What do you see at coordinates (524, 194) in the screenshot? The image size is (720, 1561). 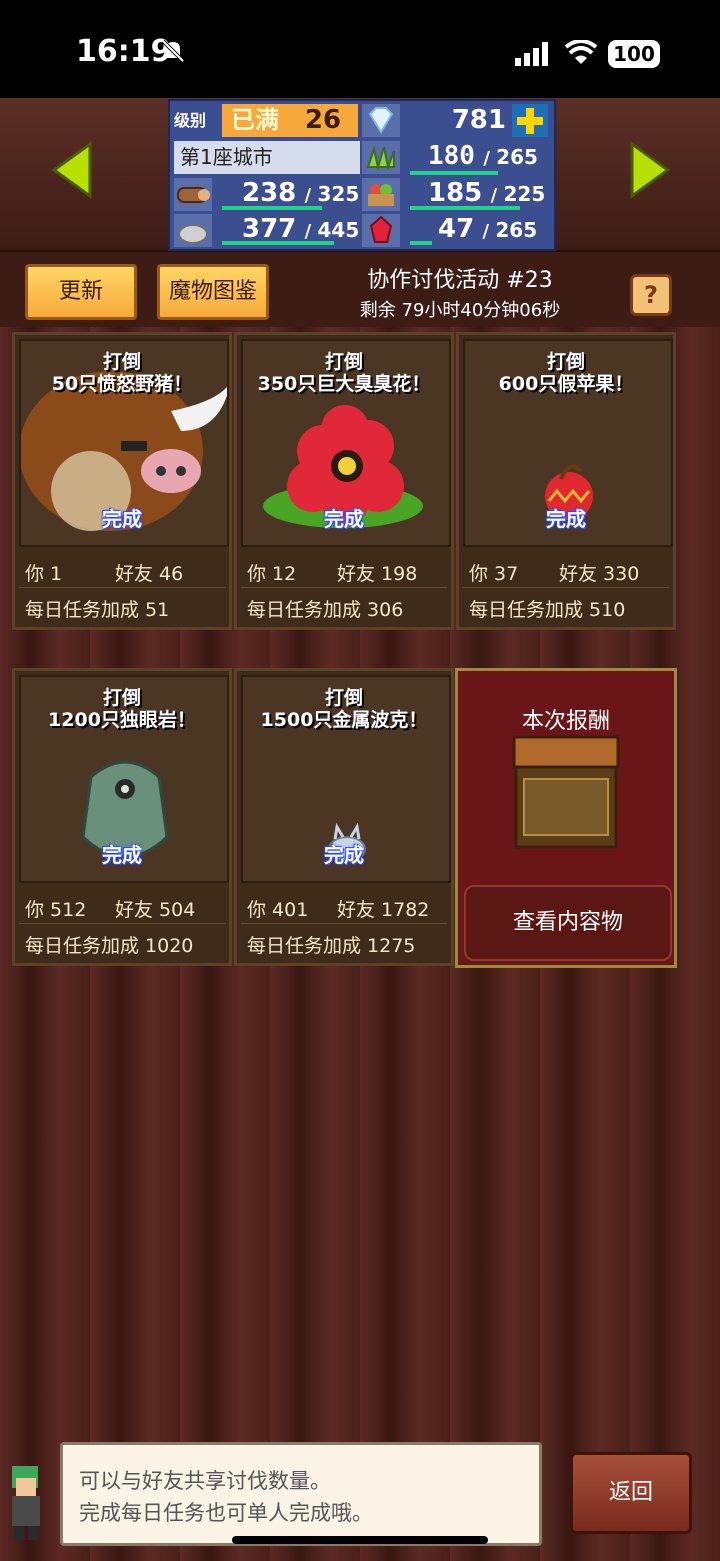 I see `food-max: 225` at bounding box center [524, 194].